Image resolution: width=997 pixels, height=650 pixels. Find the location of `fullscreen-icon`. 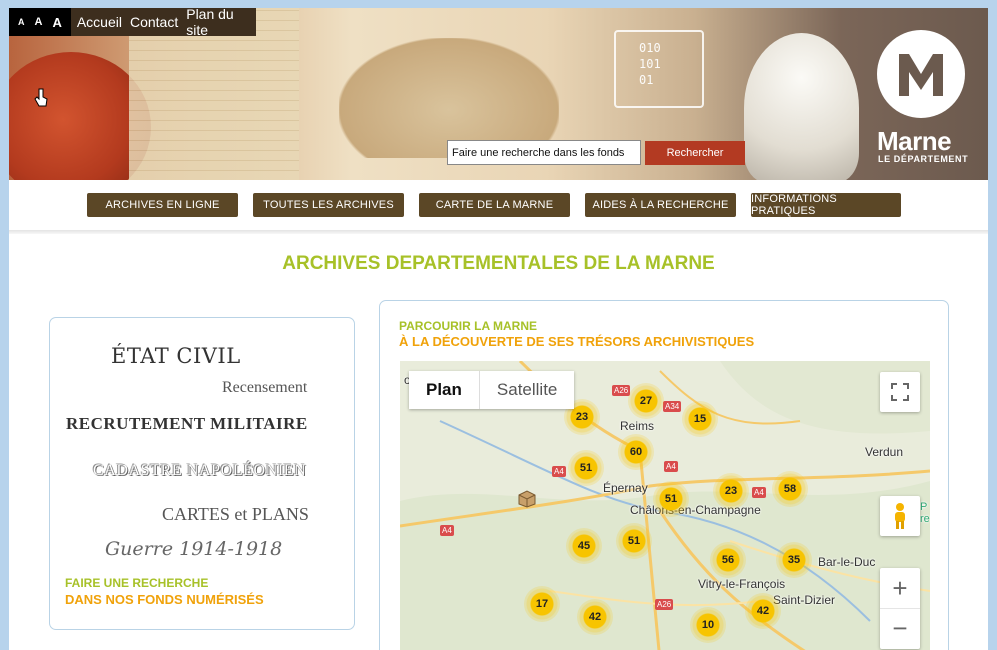

fullscreen-icon is located at coordinates (900, 392).